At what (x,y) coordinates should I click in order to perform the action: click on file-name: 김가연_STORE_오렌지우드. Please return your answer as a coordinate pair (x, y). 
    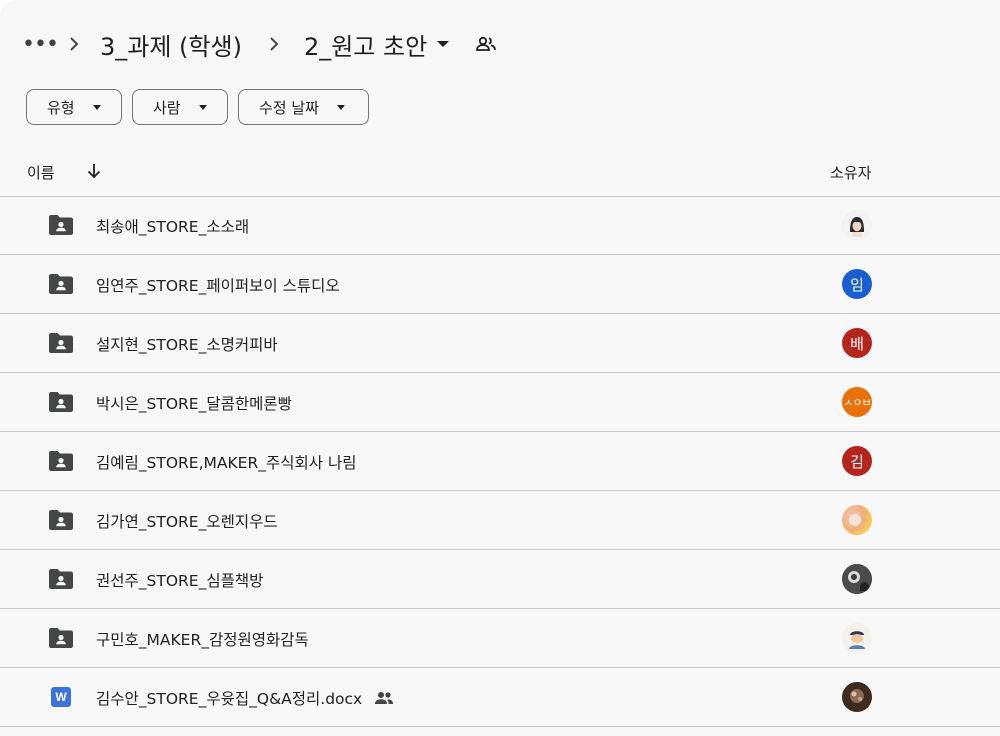
    Looking at the image, I should click on (187, 521).